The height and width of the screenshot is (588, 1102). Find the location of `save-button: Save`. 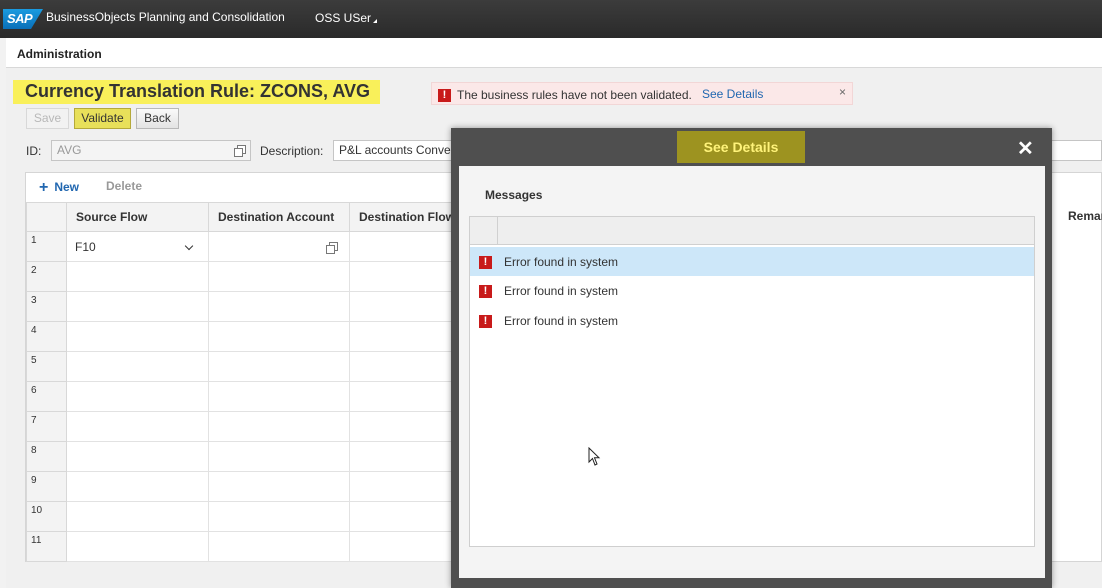

save-button: Save is located at coordinates (47, 118).